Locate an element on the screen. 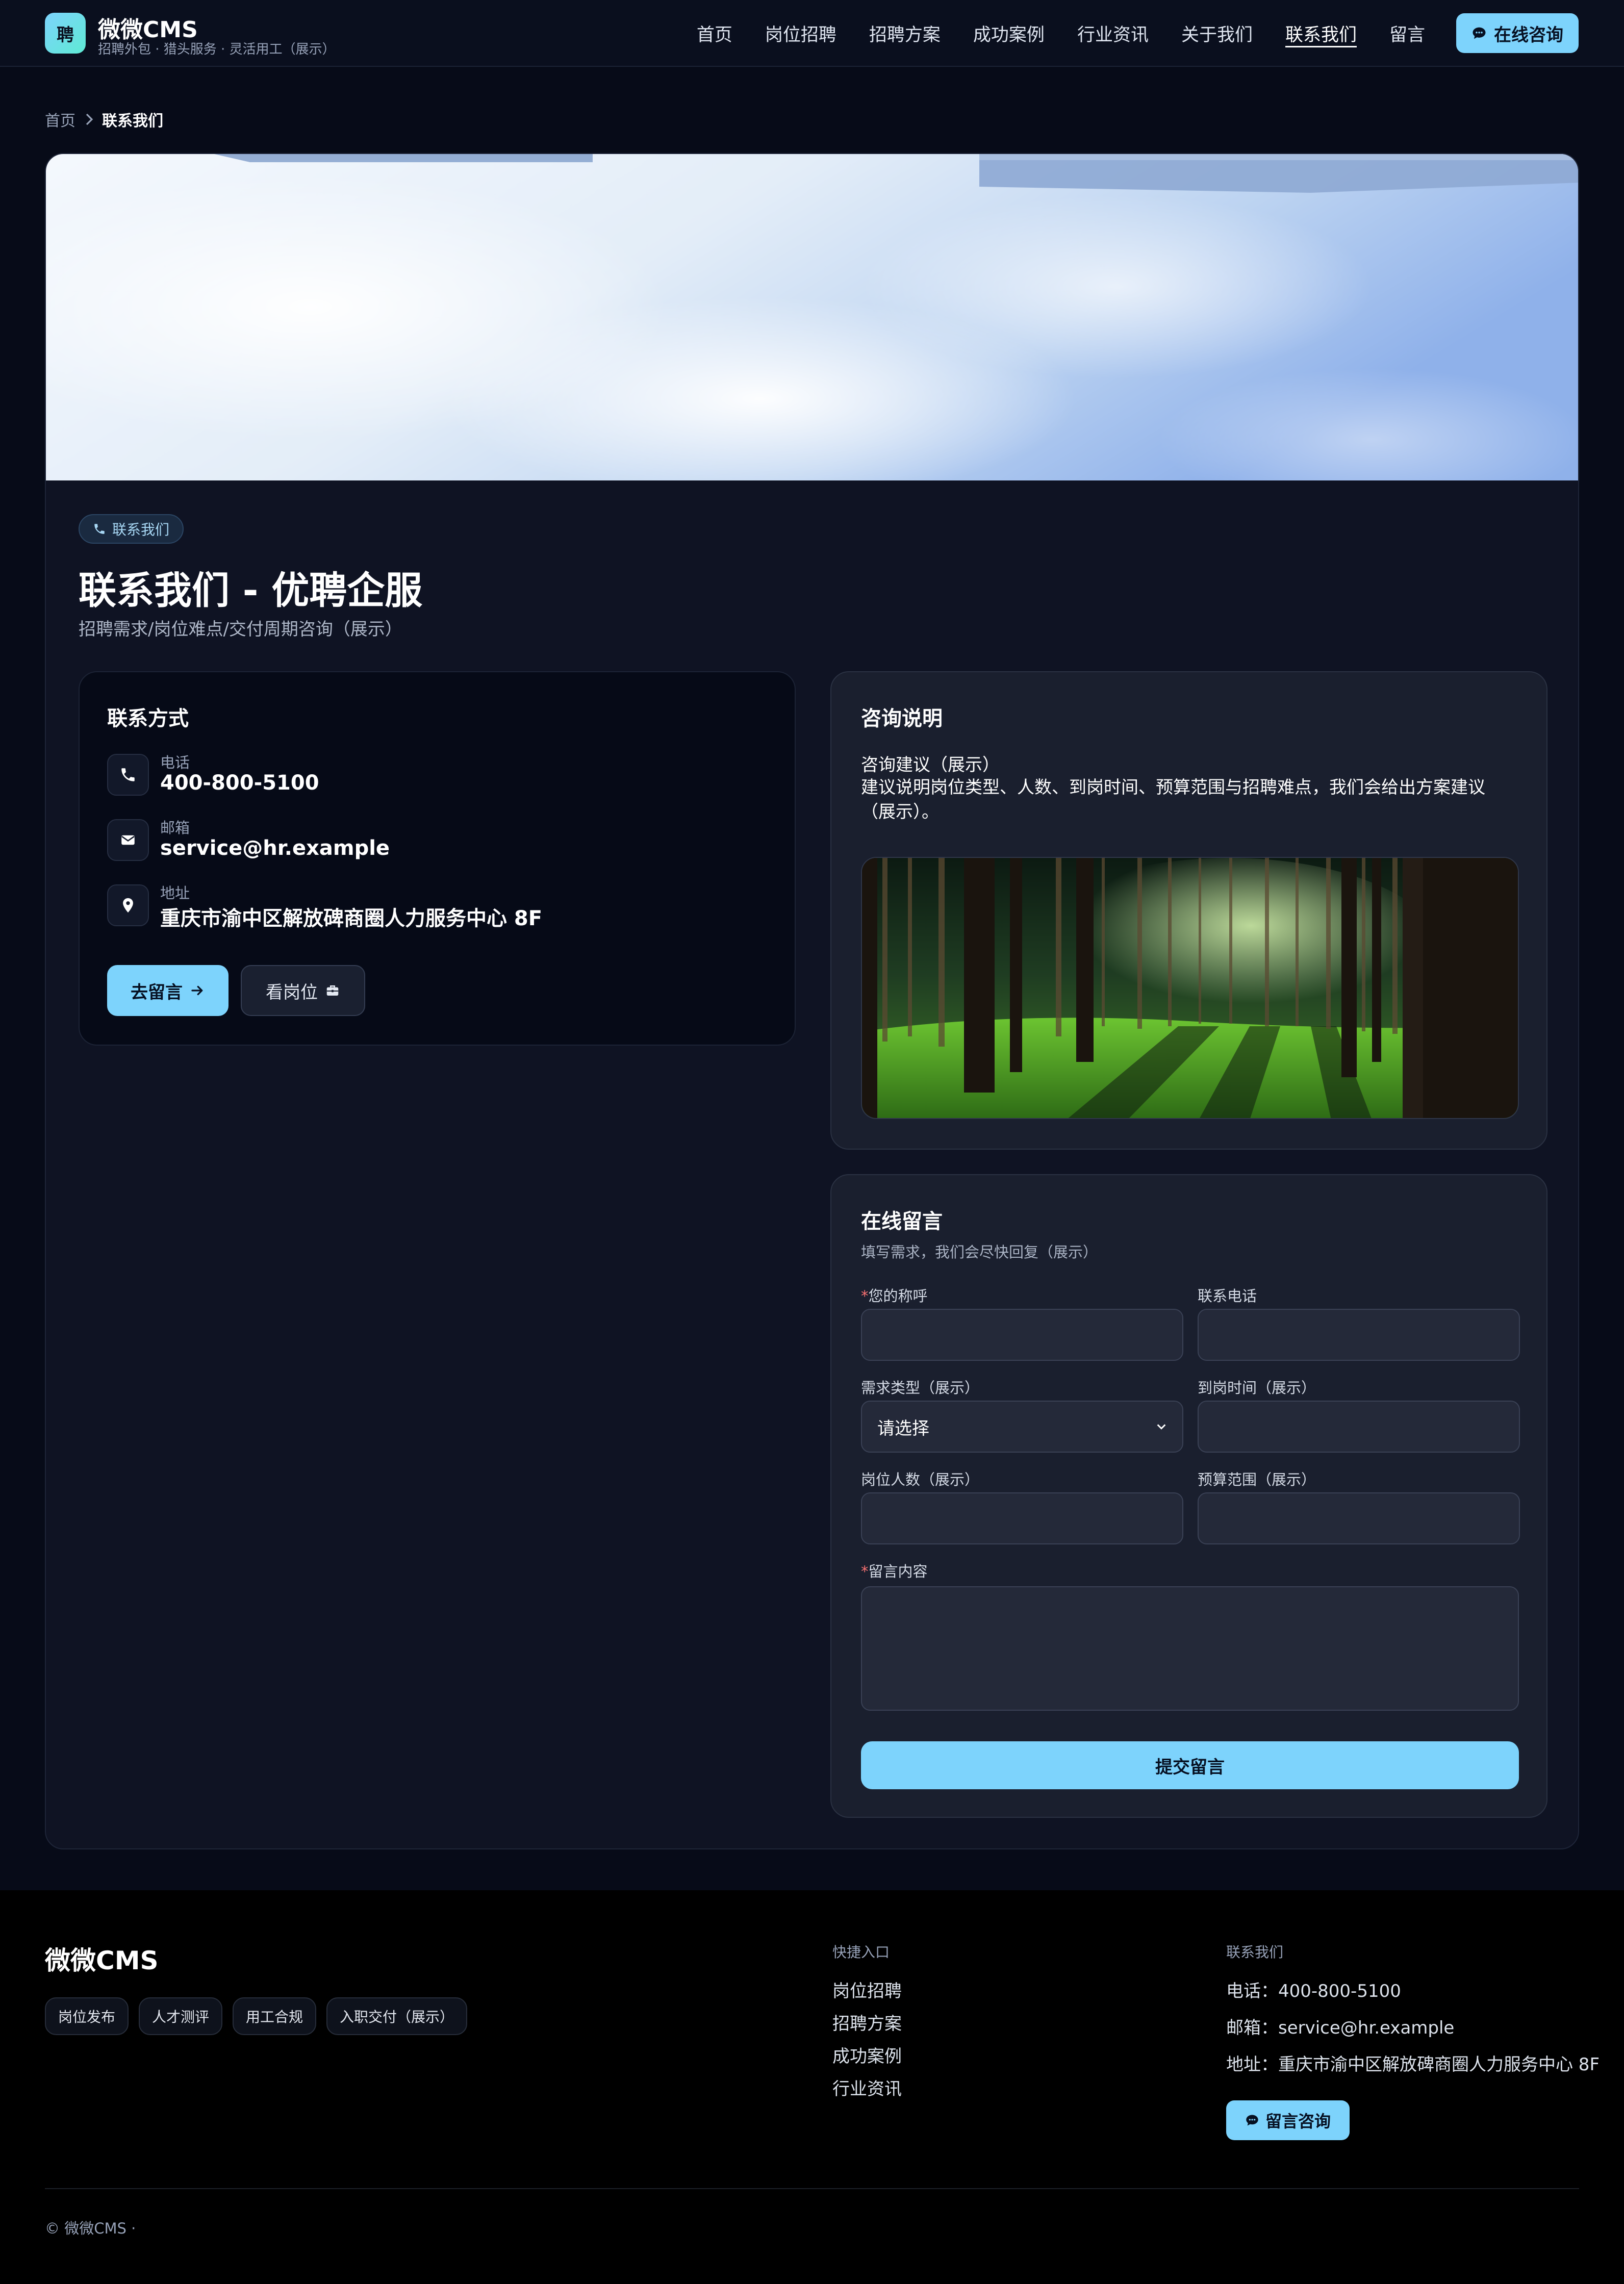 This screenshot has height=2284, width=1624. online-consult-label: 在线咨询 is located at coordinates (1528, 35).